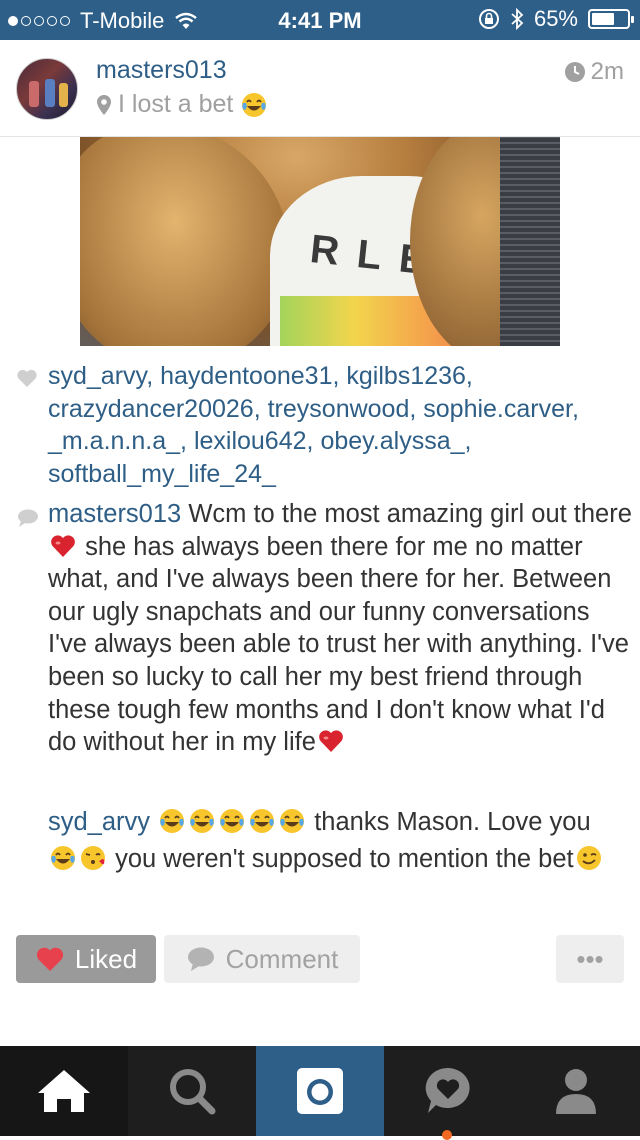 The height and width of the screenshot is (1140, 640). I want to click on comment-icon, so click(200, 959).